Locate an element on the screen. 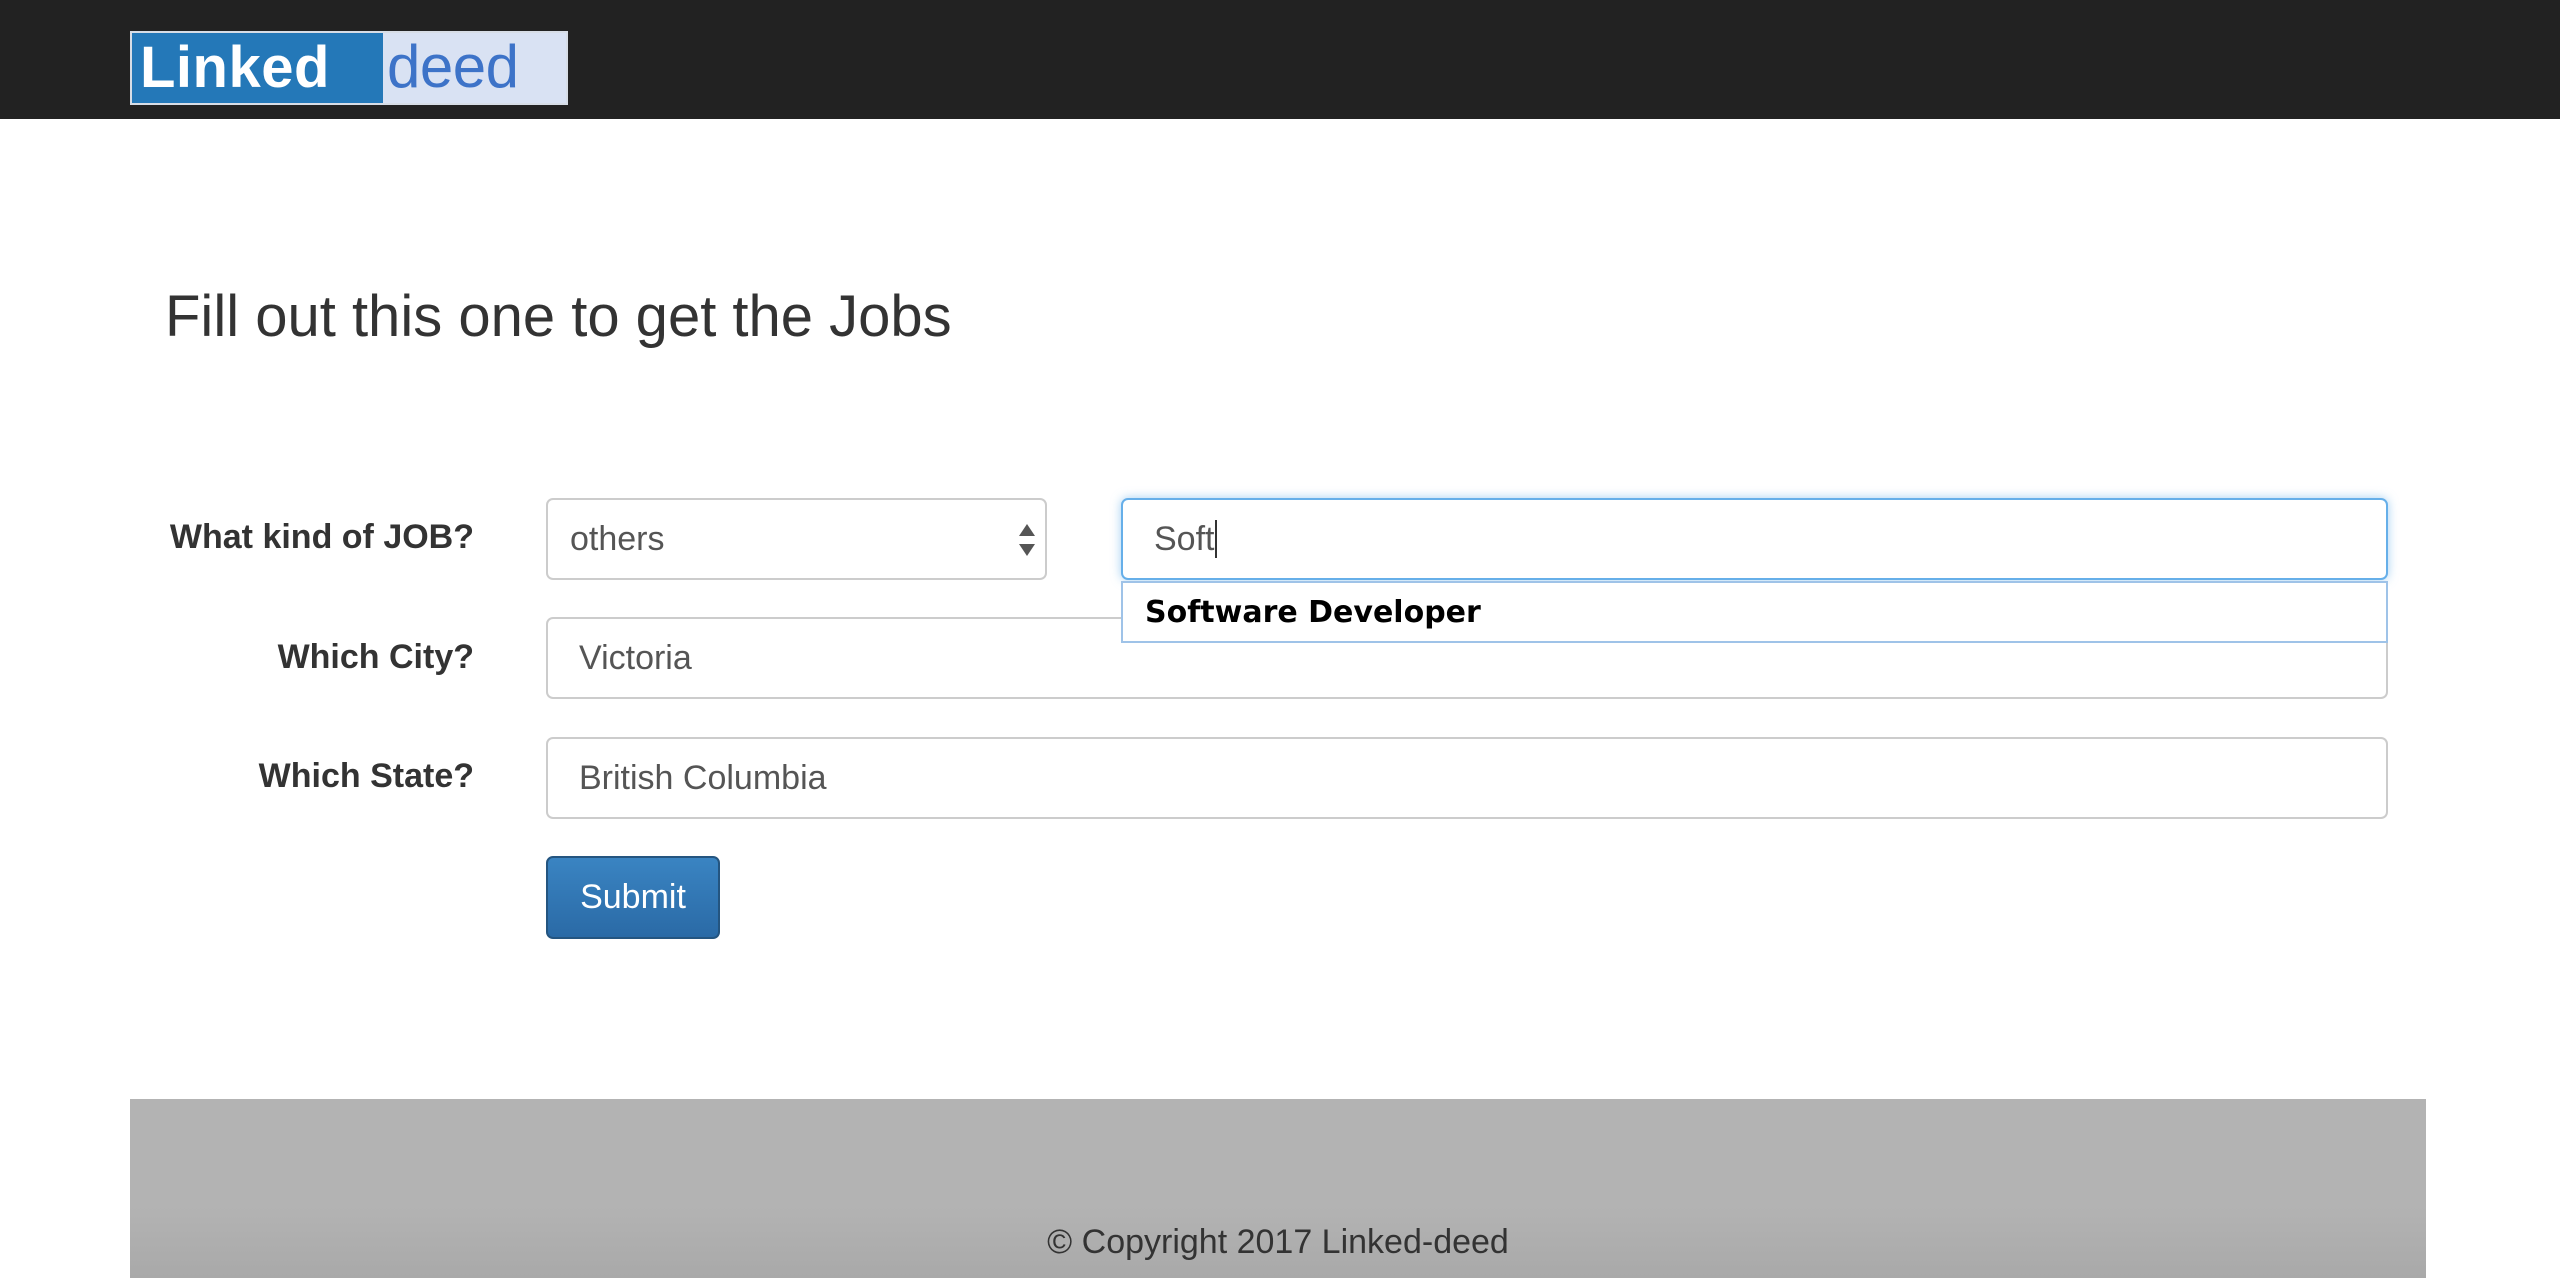  text-caret is located at coordinates (1216, 539).